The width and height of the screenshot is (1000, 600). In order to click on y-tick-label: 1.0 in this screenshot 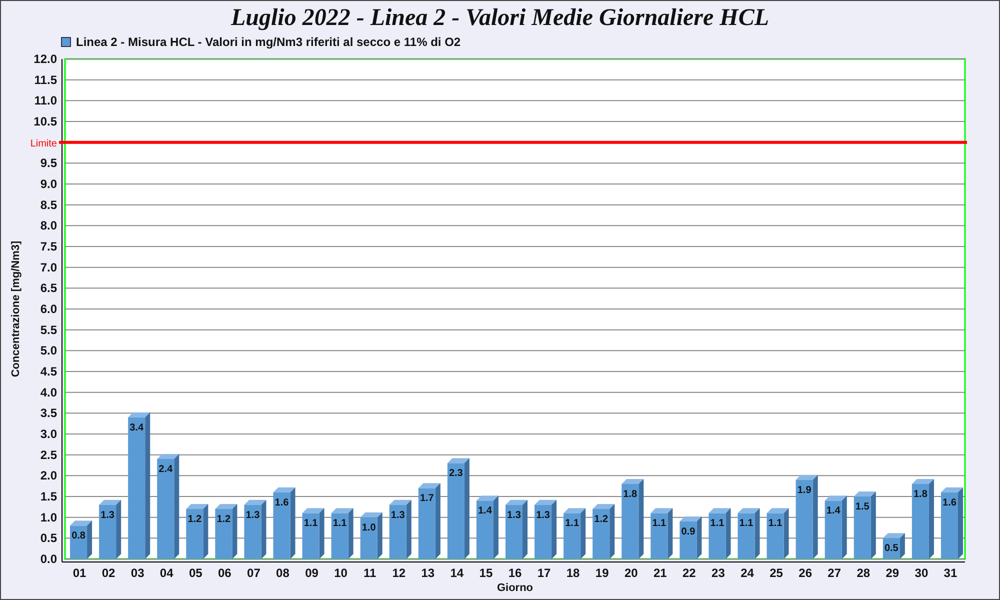, I will do `click(48, 517)`.